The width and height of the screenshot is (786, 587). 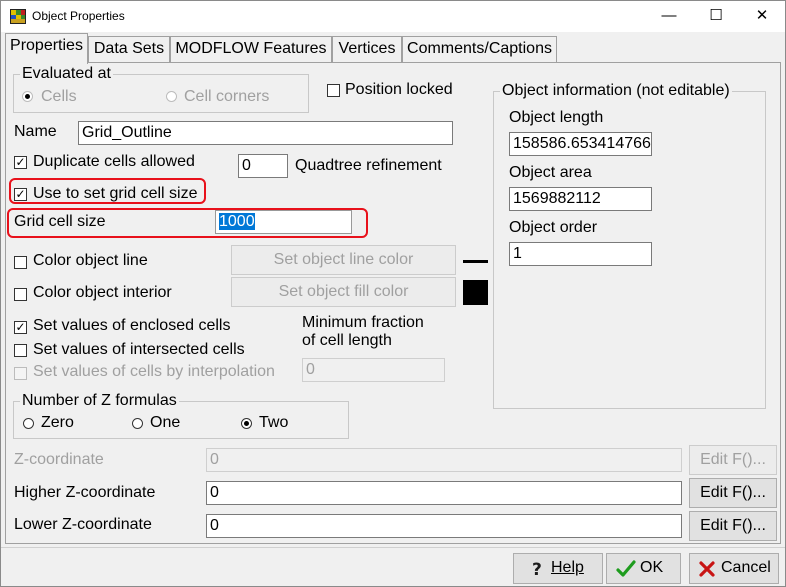 I want to click on help-label: Help, so click(x=567, y=567).